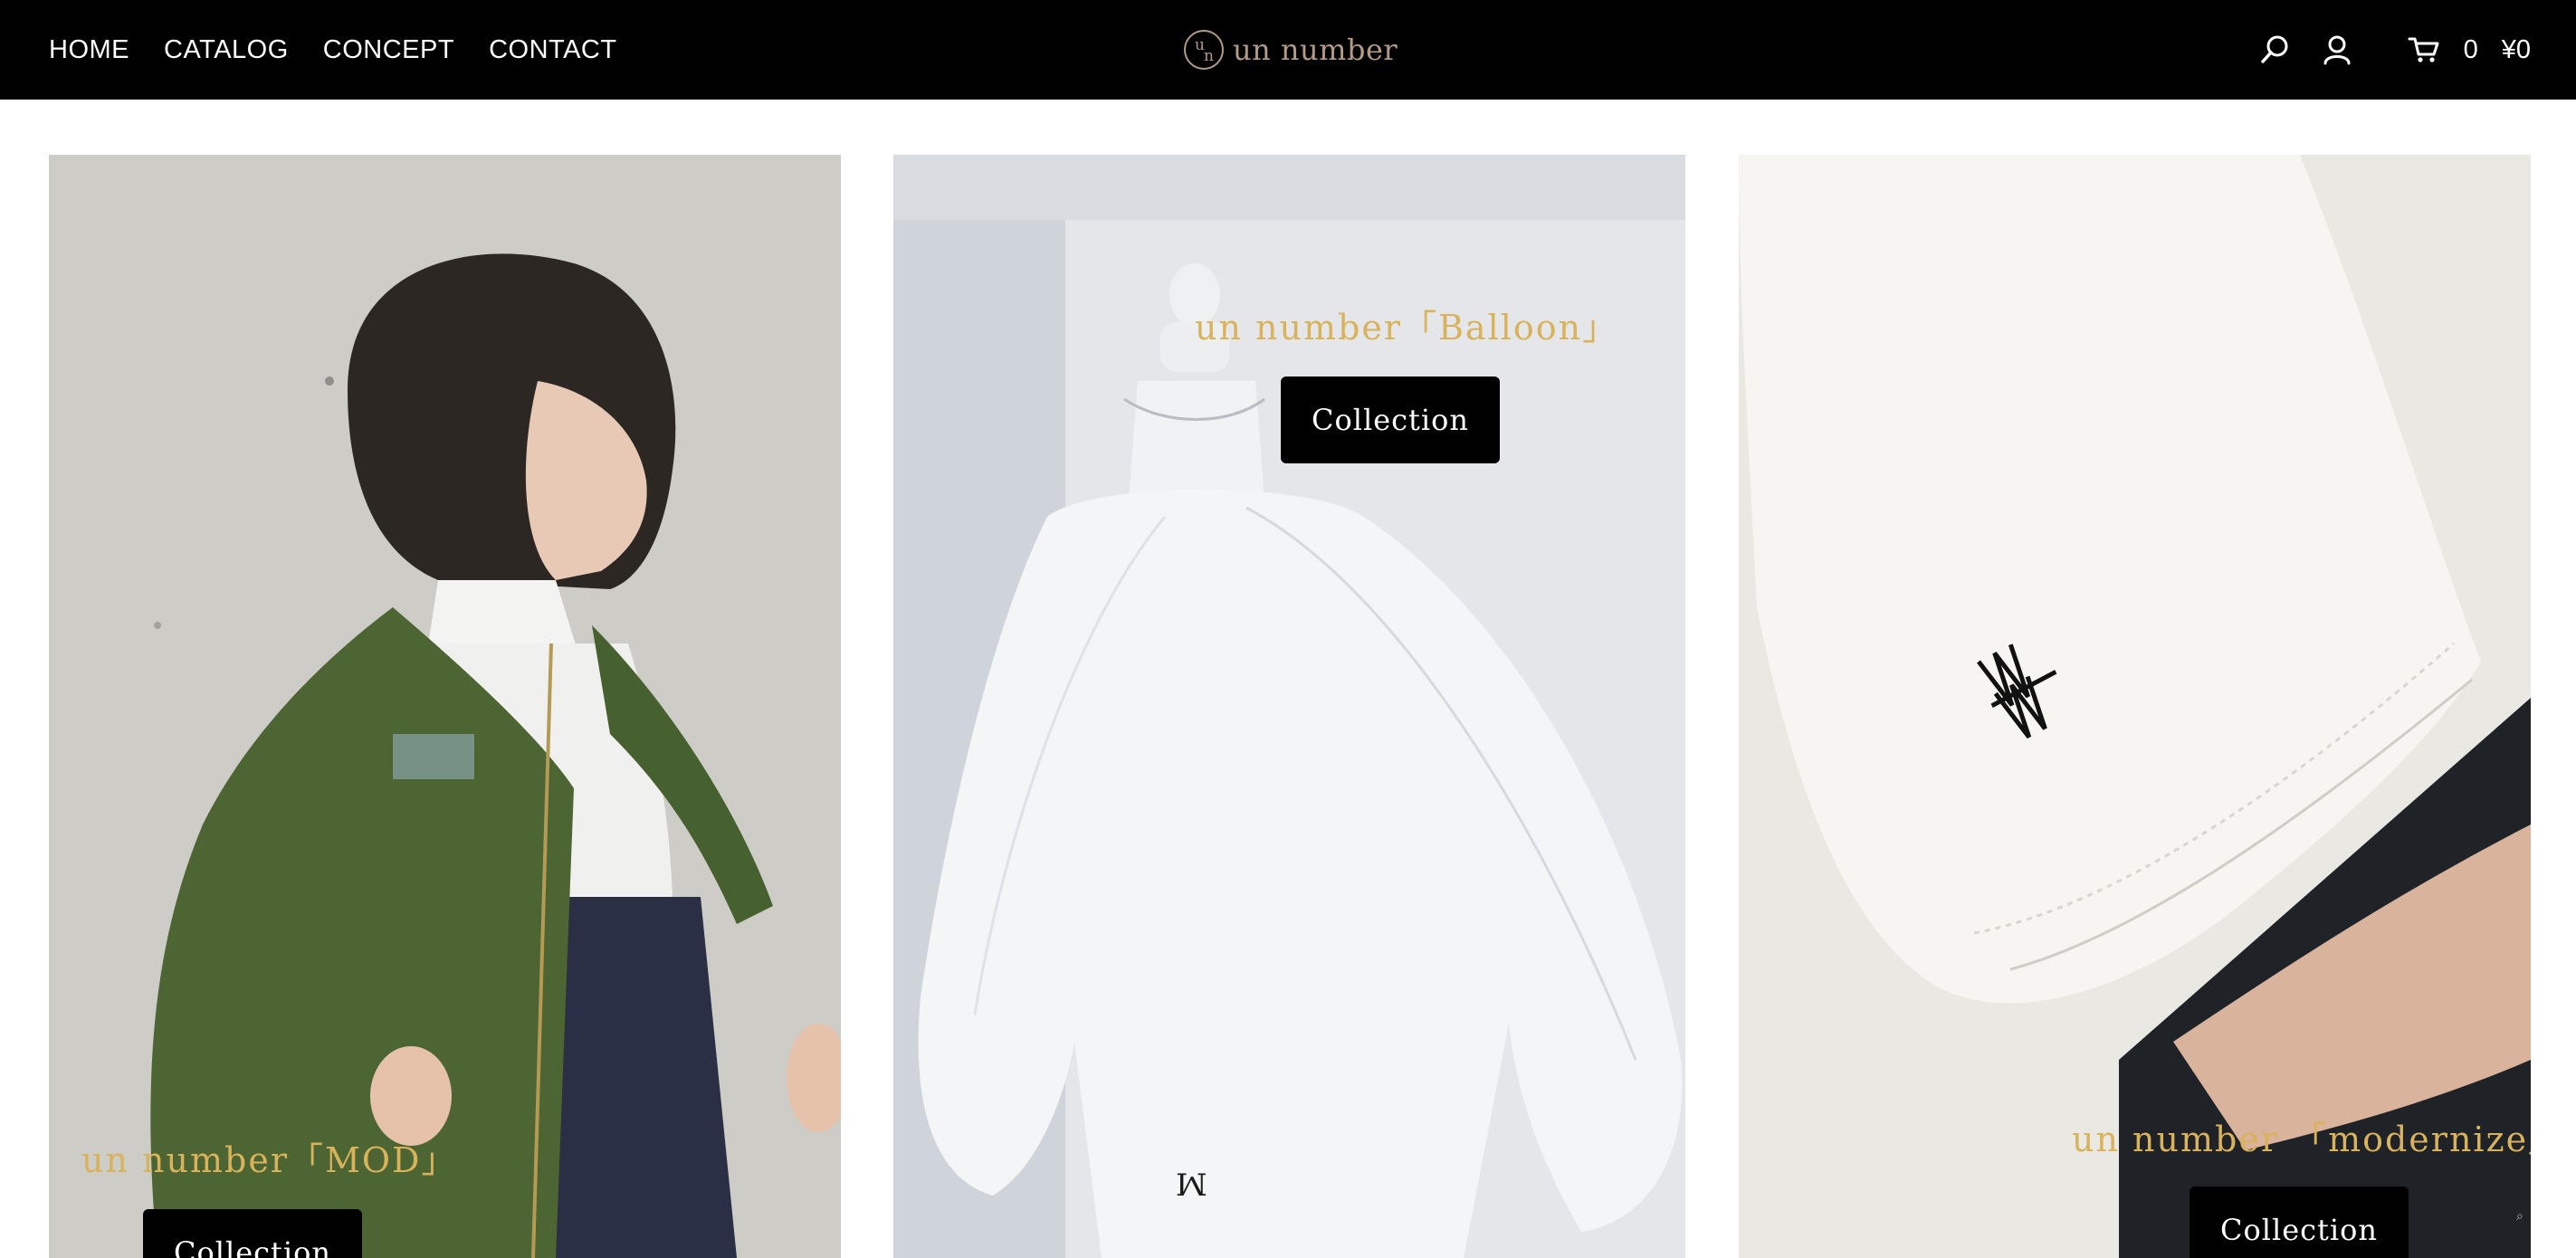 Image resolution: width=2576 pixels, height=1258 pixels. I want to click on brand-logo: u n un number, so click(1291, 49).